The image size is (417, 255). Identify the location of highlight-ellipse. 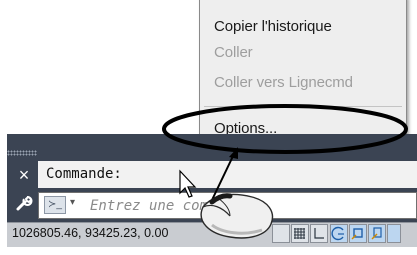
(285, 129).